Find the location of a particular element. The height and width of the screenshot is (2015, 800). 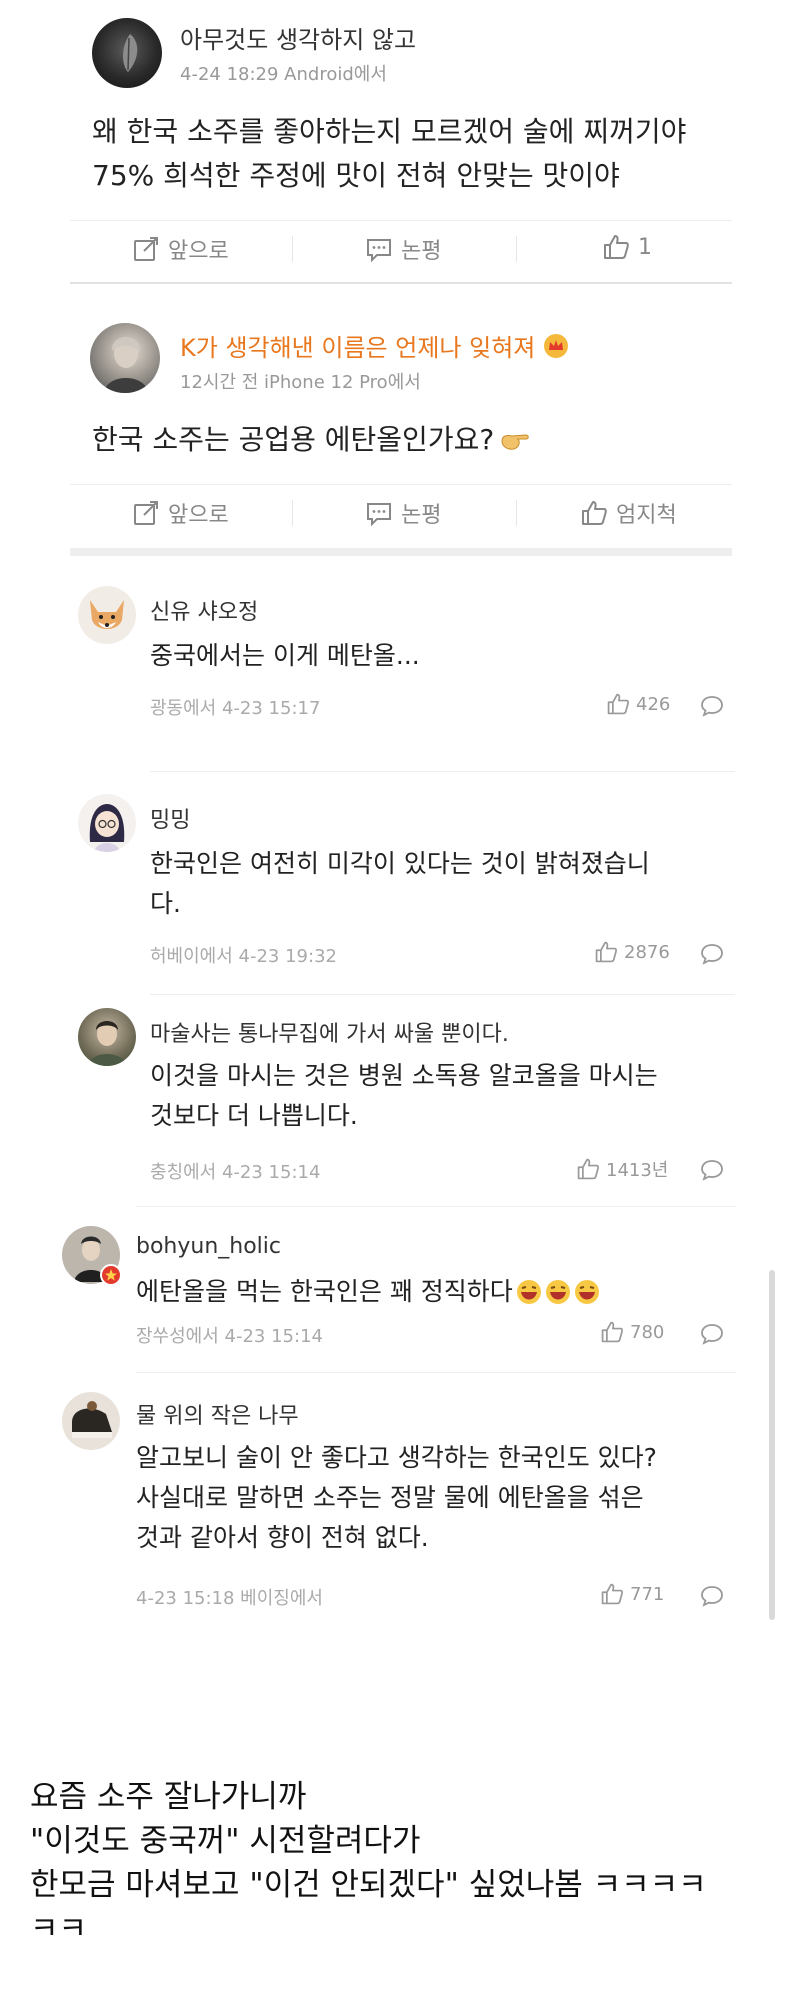

comment-body: 에탄올을 먹는 한국인은 꽤 정직하다 is located at coordinates (368, 1292).